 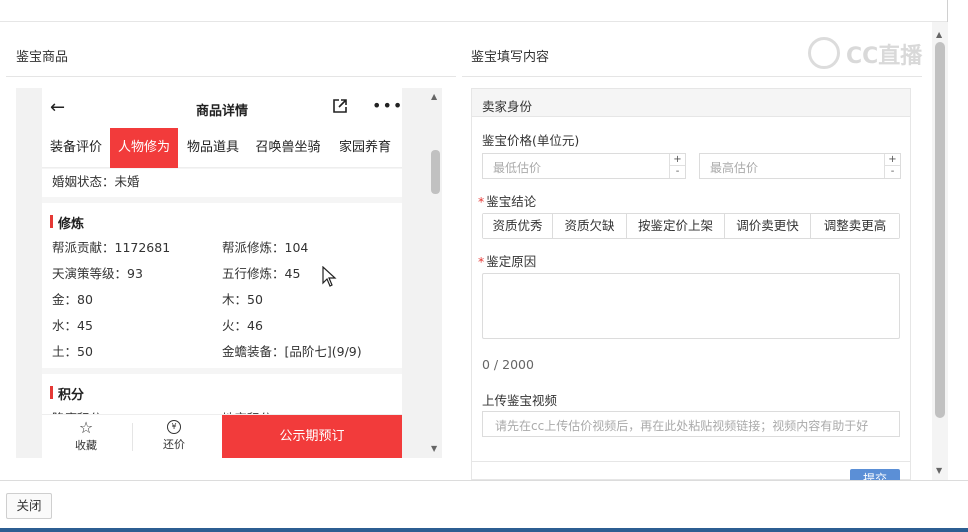 I want to click on stat-item: 五行修炼：45, so click(x=261, y=273).